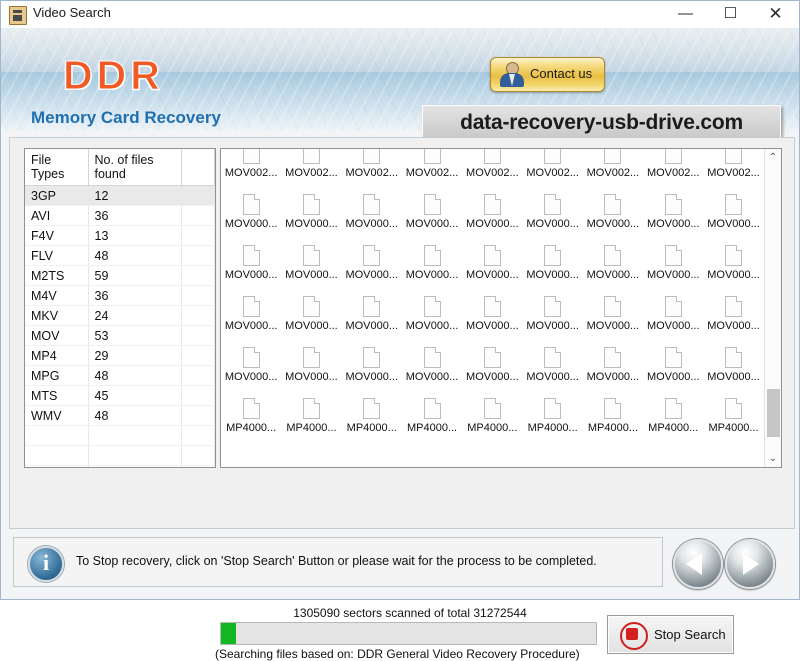 Image resolution: width=800 pixels, height=661 pixels. I want to click on column-header-file-types: File Types, so click(57, 167).